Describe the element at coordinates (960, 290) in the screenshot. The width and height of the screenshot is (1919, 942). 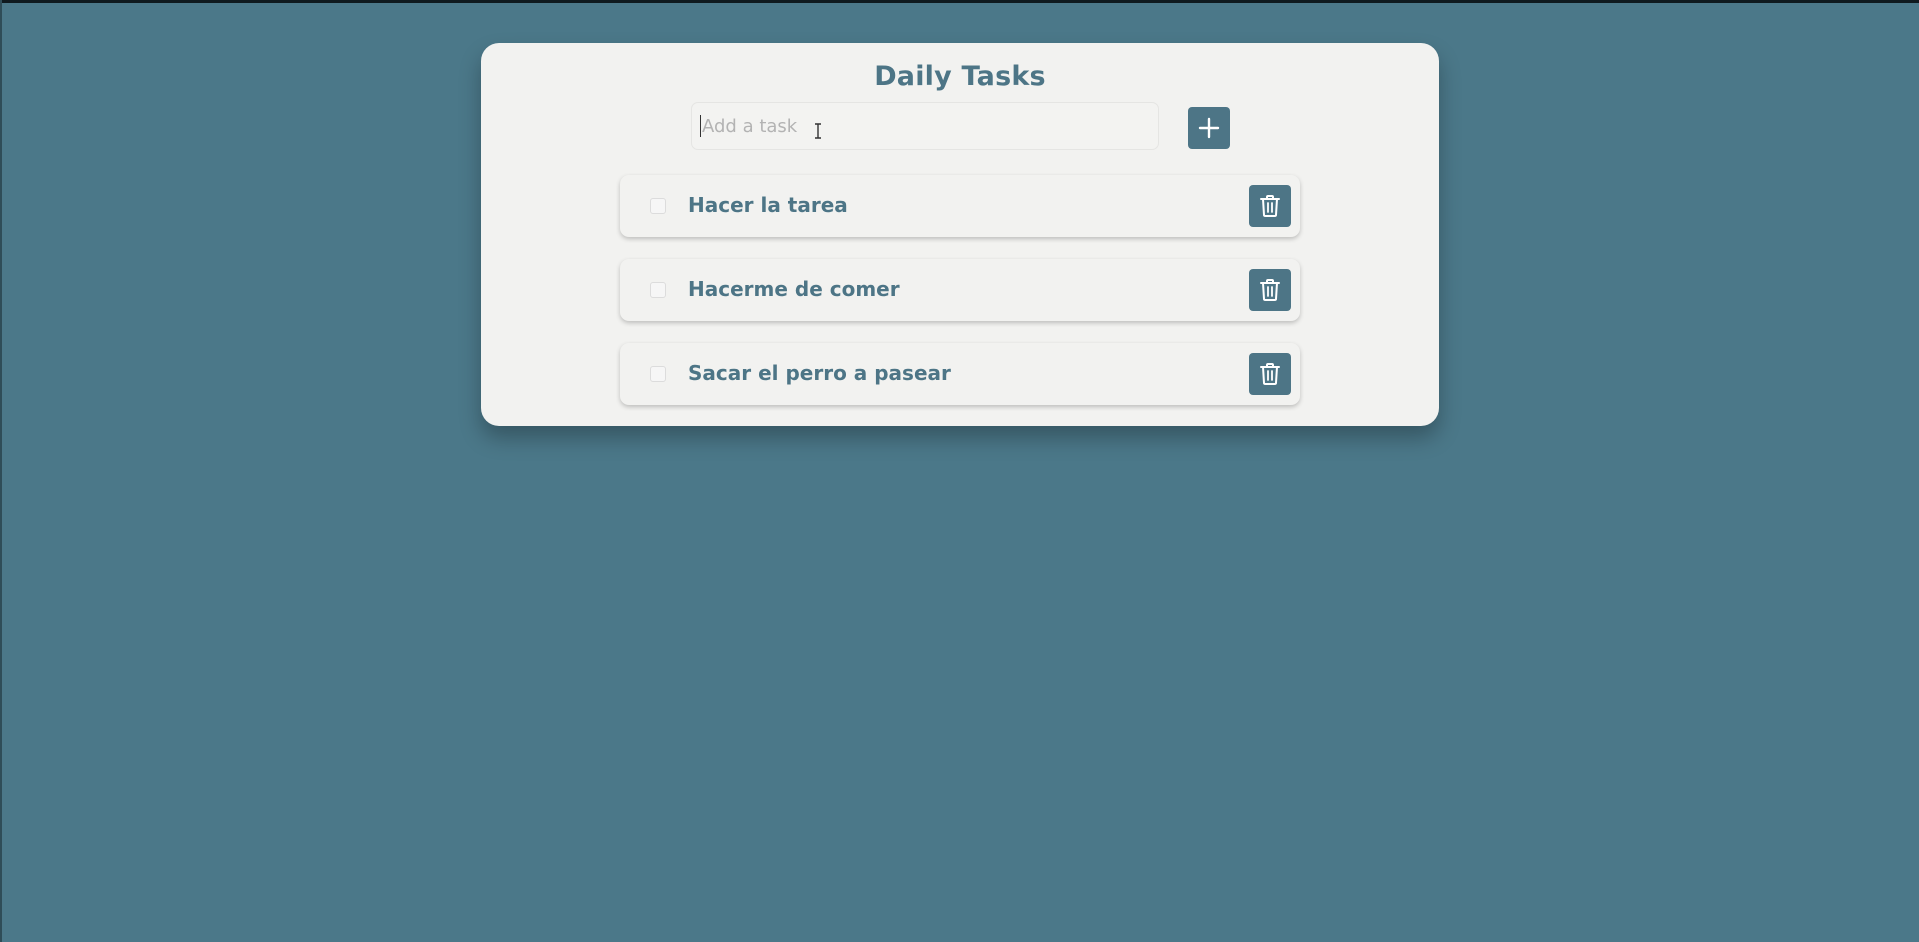
I see `task-item: Hacerme de comer` at that location.